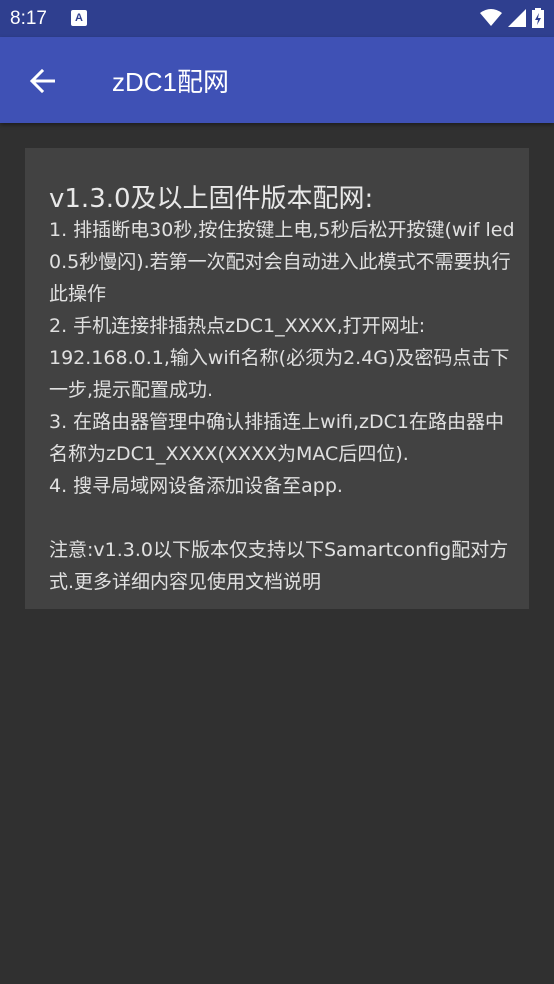 The height and width of the screenshot is (984, 554). I want to click on app-bar: zDC1配网, so click(277, 80).